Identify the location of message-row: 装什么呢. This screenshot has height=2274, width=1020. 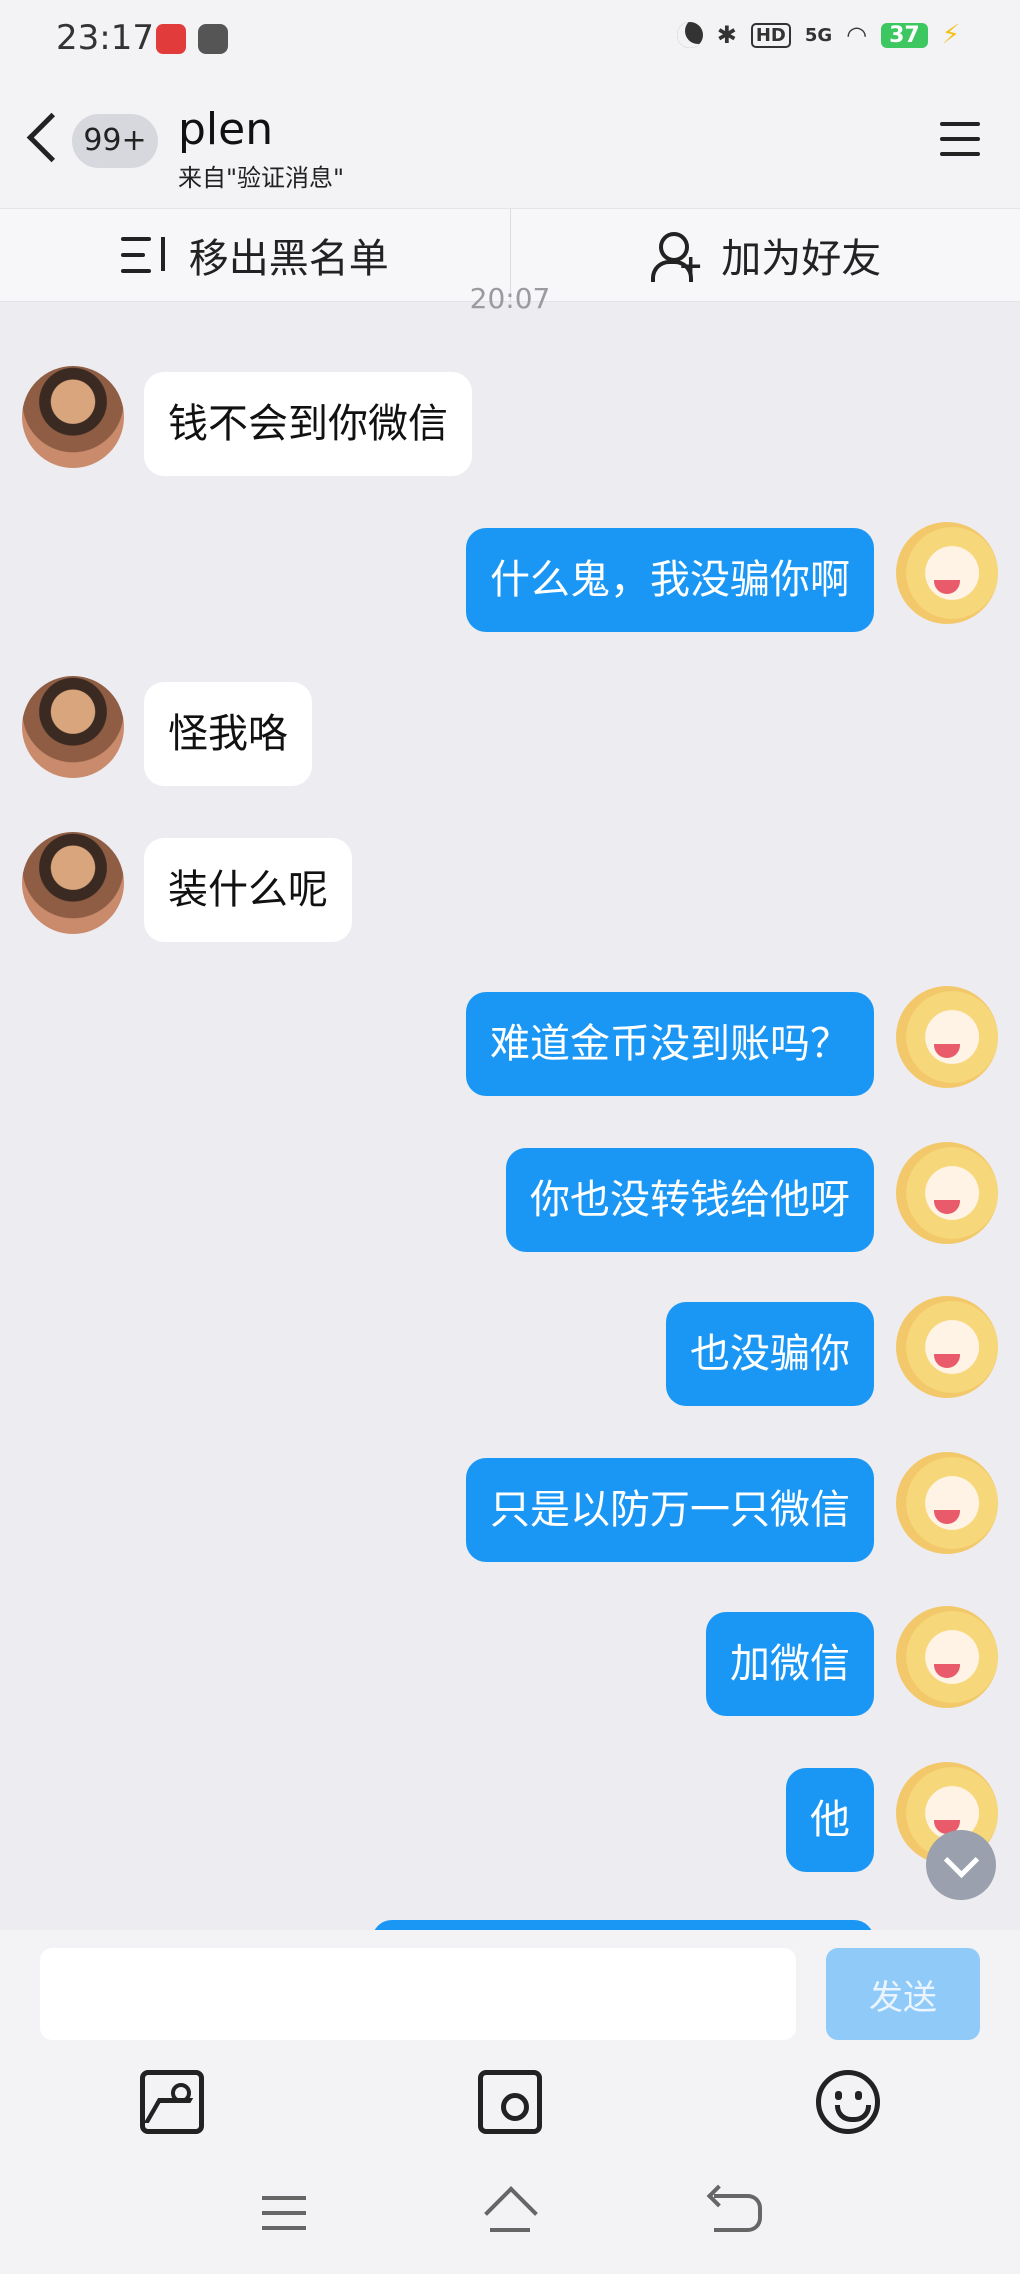
(248, 890).